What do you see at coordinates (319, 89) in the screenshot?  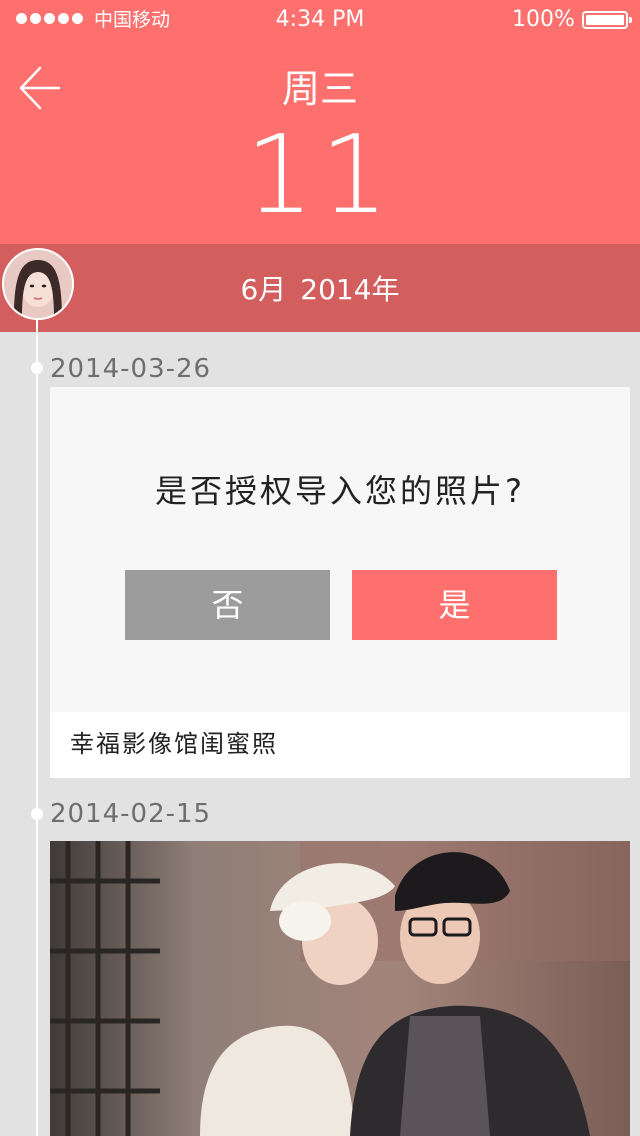 I see `weekday-label: 周三` at bounding box center [319, 89].